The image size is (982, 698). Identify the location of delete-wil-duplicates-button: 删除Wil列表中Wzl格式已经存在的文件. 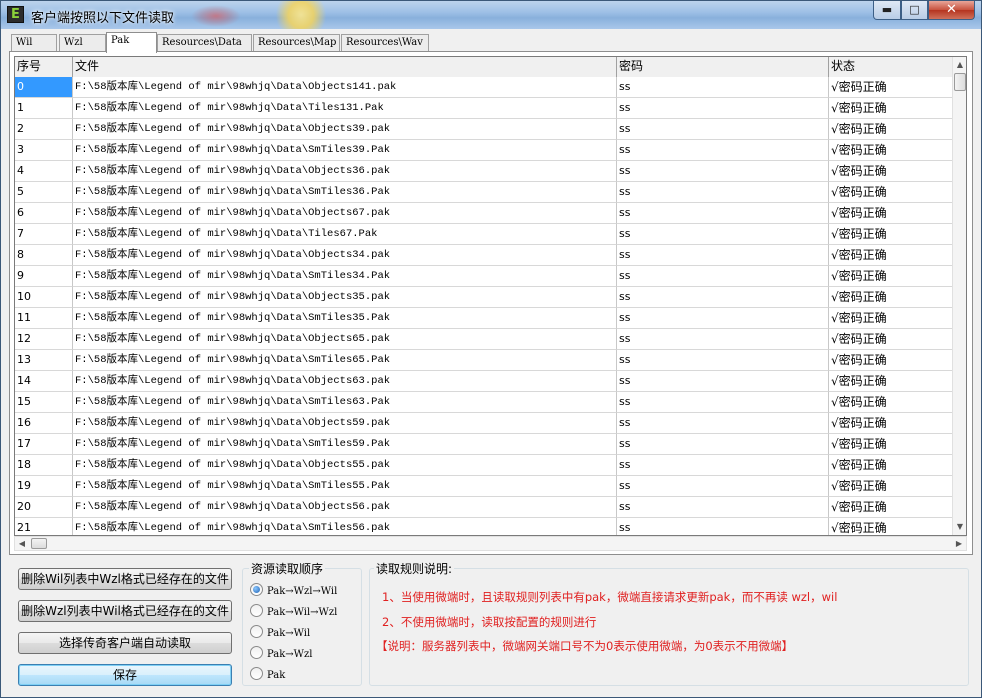
(125, 579).